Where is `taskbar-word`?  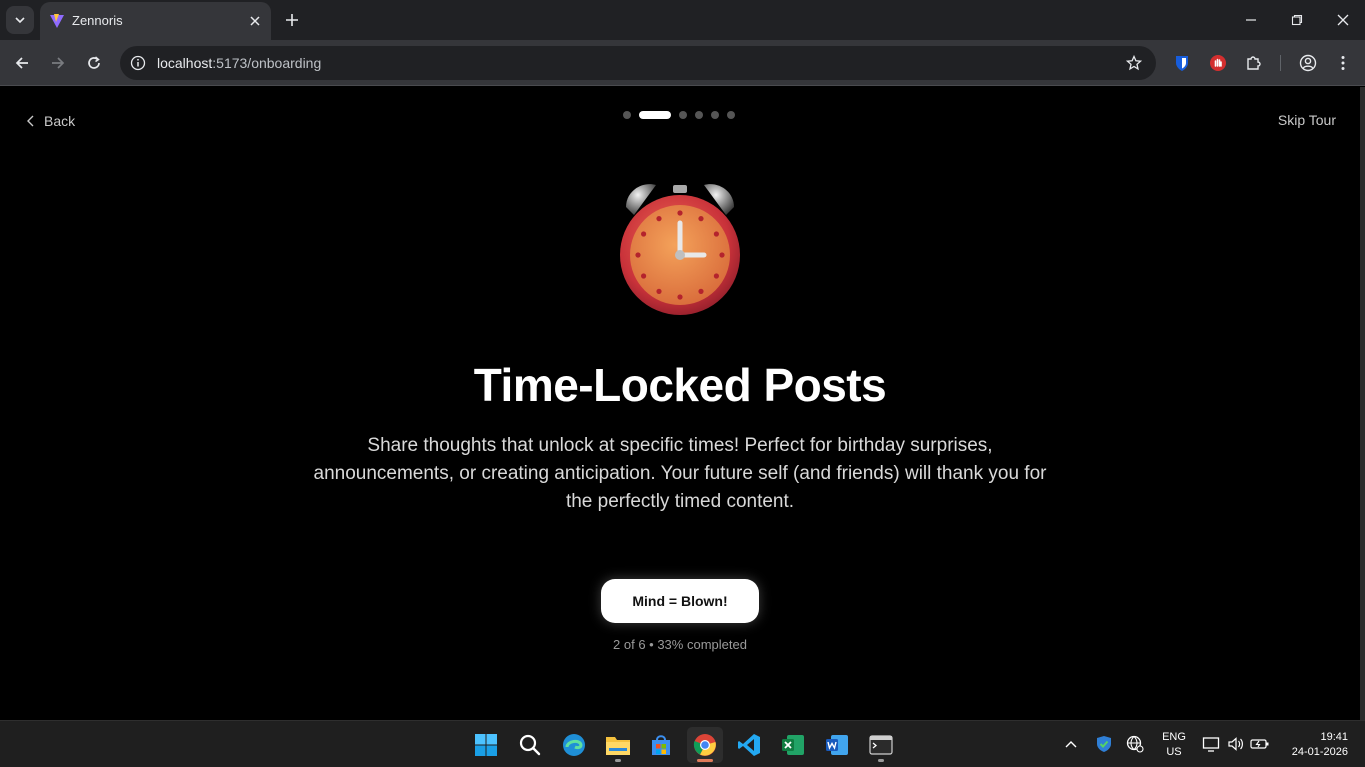 taskbar-word is located at coordinates (837, 745).